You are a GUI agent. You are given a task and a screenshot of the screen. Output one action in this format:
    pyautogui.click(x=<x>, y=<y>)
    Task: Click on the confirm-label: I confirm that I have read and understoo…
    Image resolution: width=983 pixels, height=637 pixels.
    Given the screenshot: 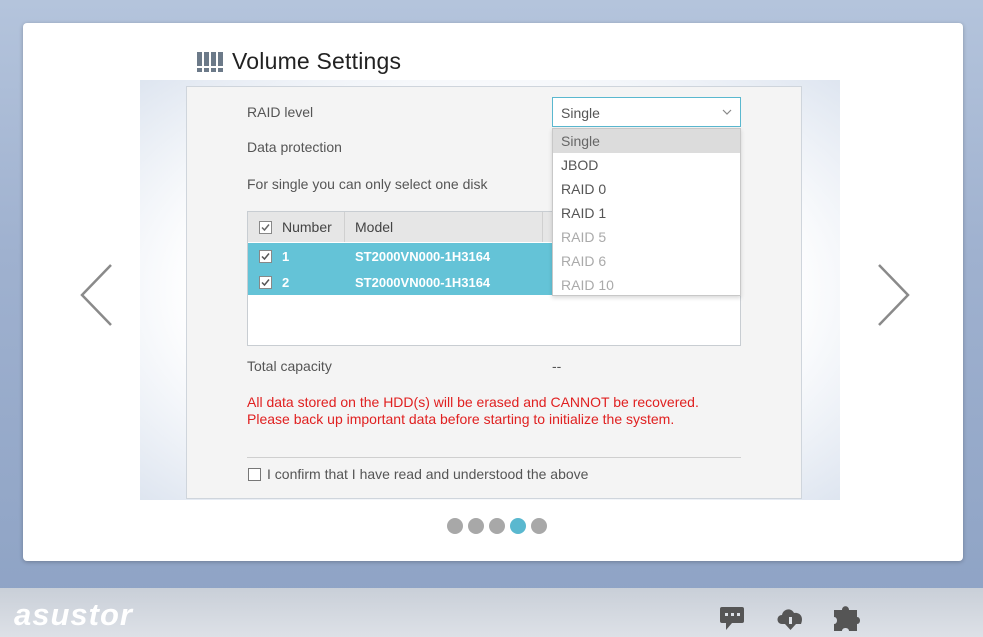 What is the action you would take?
    pyautogui.click(x=427, y=474)
    